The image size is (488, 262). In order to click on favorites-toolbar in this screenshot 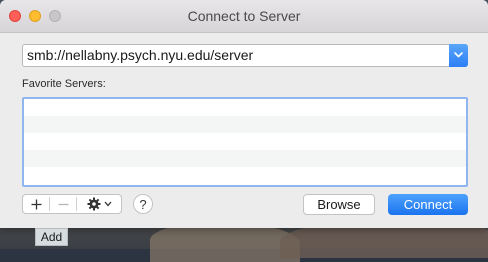, I will do `click(72, 204)`.